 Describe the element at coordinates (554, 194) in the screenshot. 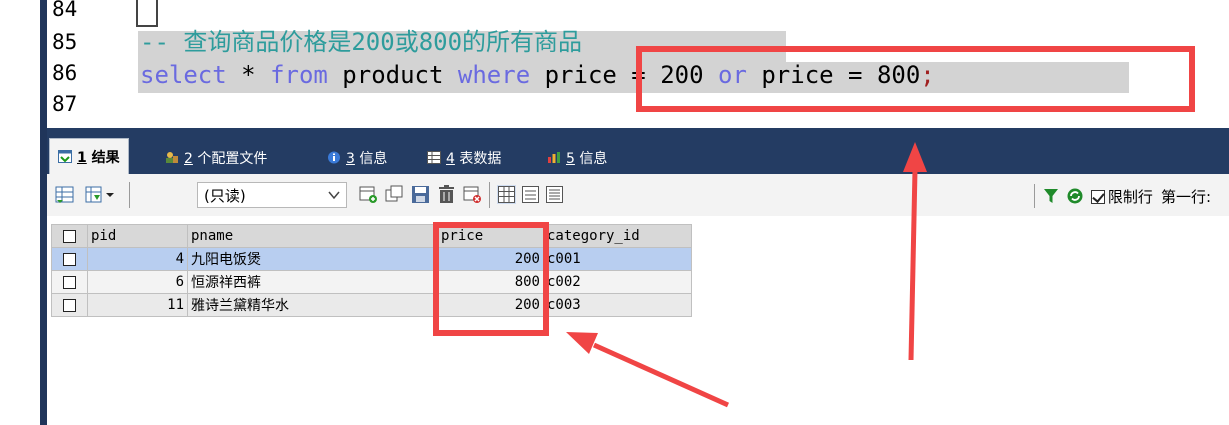

I see `text-view-icon` at that location.